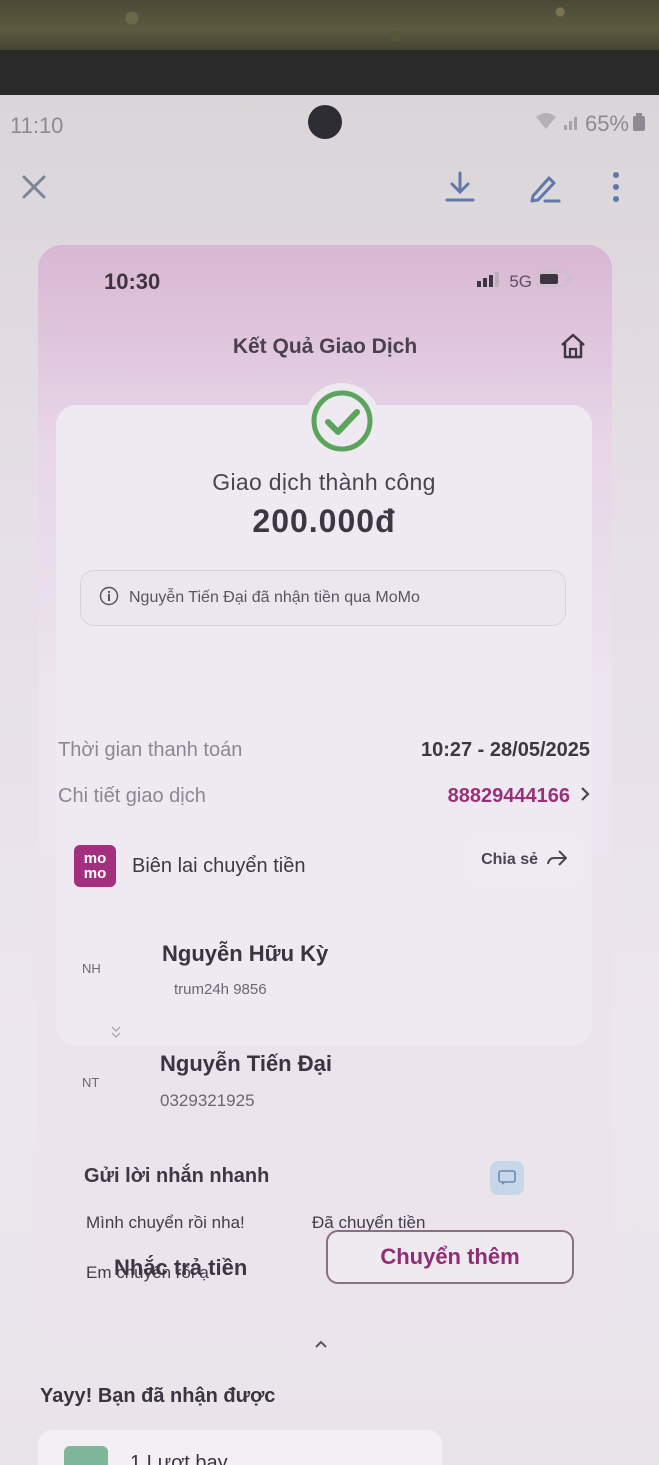 The image size is (659, 1465). What do you see at coordinates (91, 1082) in the screenshot?
I see `receiver-avatar: NT` at bounding box center [91, 1082].